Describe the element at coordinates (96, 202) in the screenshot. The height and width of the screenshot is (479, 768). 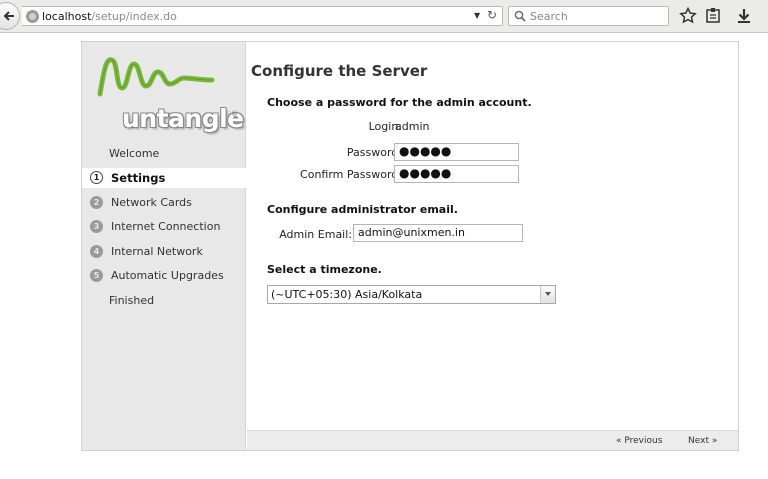
I see `step-number-2: 2` at that location.